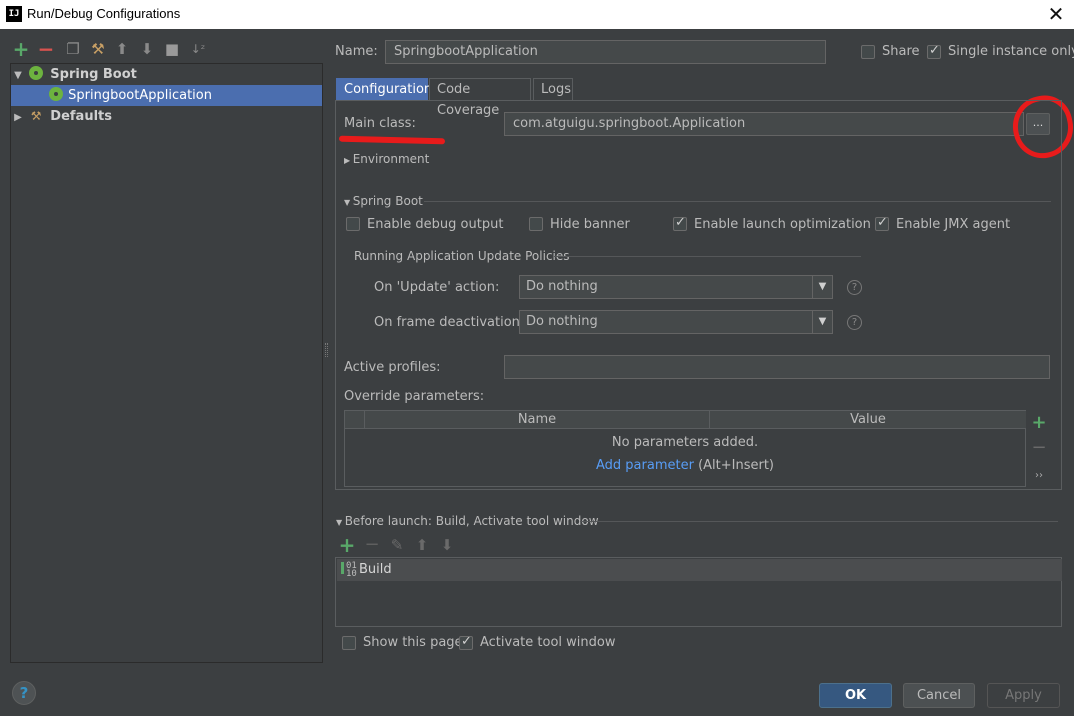 This screenshot has height=716, width=1074. I want to click on tab-logs: Logs, so click(553, 89).